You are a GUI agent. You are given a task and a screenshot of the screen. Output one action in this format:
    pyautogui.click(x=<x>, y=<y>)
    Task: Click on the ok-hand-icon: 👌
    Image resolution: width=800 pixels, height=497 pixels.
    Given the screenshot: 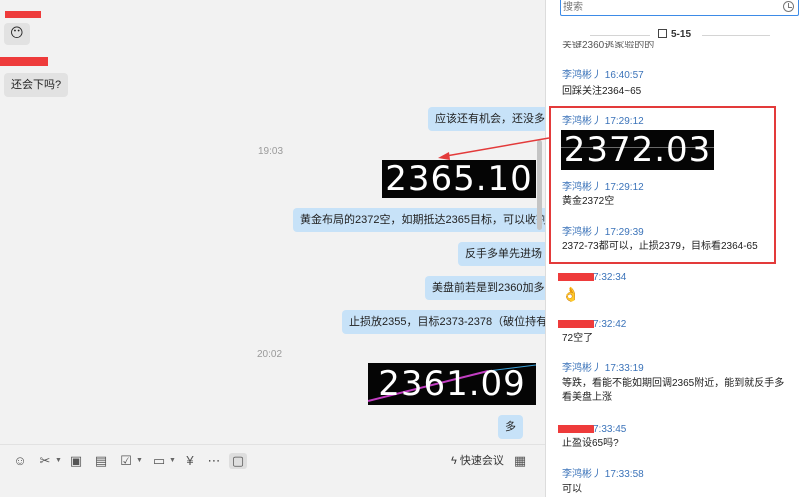 What is the action you would take?
    pyautogui.click(x=571, y=294)
    